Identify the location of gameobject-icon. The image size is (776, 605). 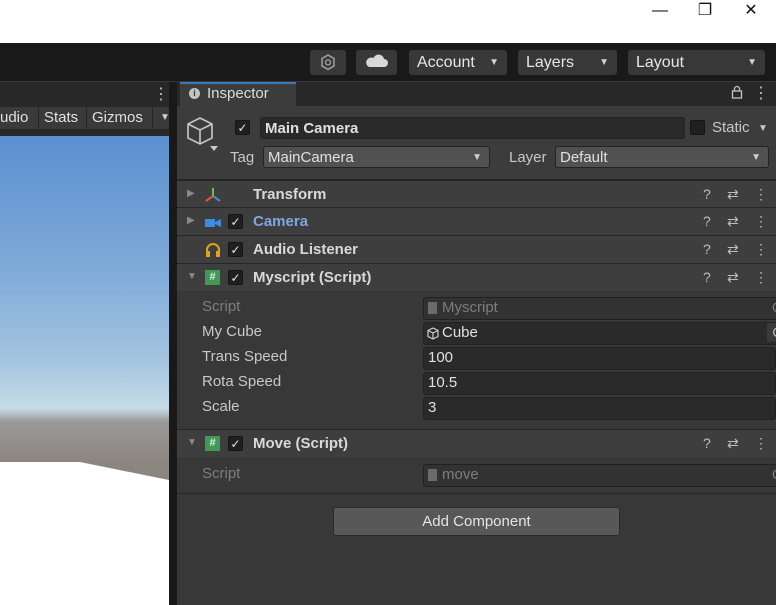
(203, 137).